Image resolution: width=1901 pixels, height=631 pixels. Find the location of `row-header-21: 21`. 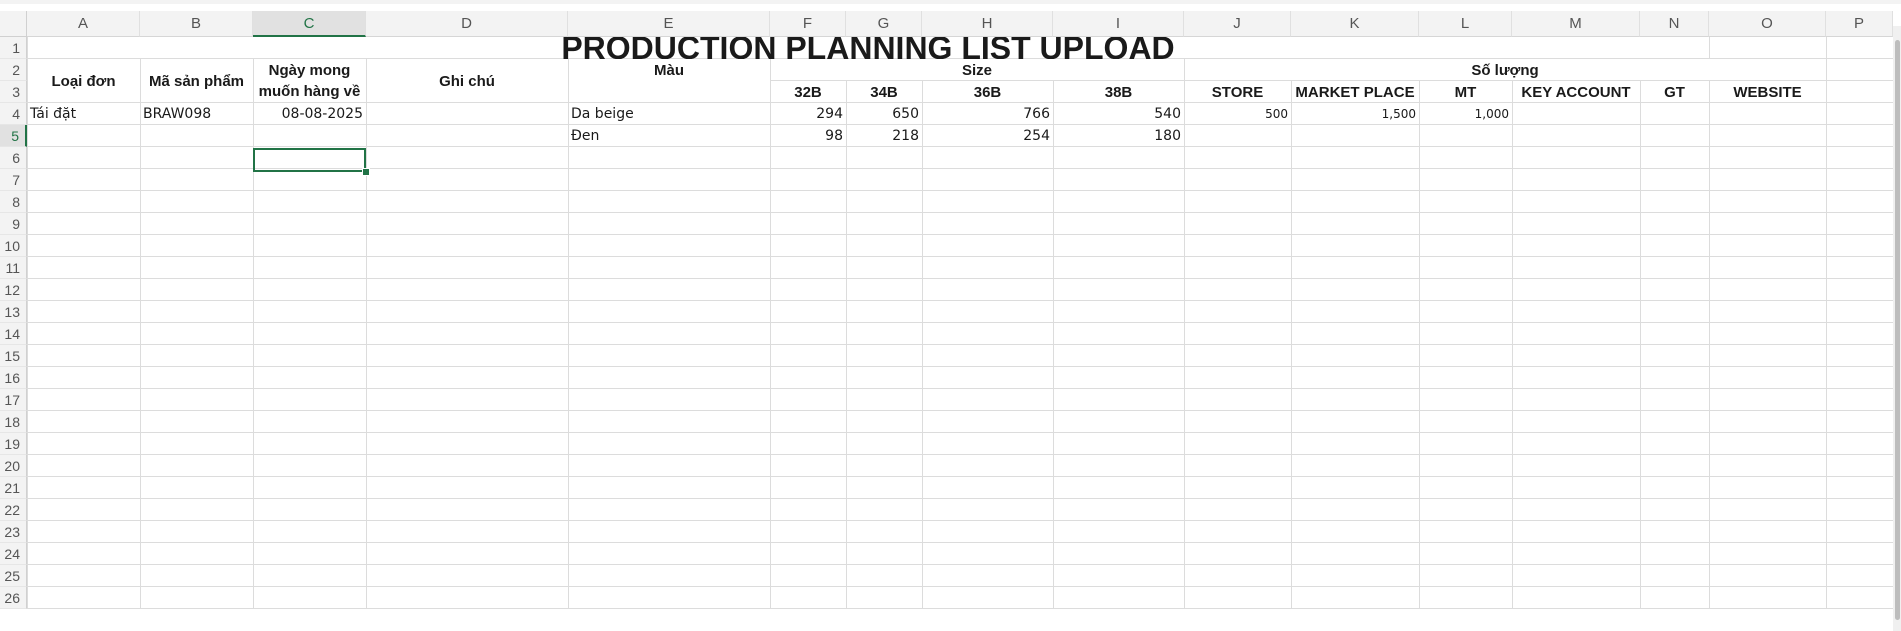

row-header-21: 21 is located at coordinates (13, 488).